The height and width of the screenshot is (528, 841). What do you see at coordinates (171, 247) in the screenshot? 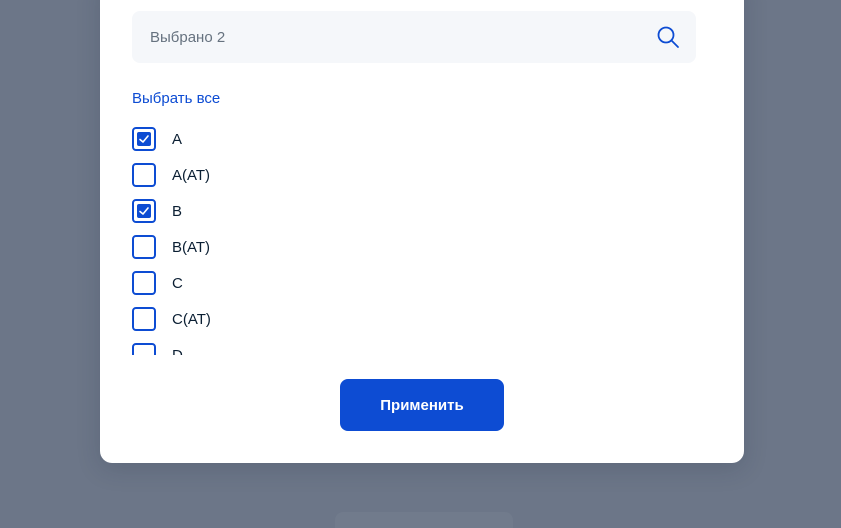
I see `list-item: B(AT)` at bounding box center [171, 247].